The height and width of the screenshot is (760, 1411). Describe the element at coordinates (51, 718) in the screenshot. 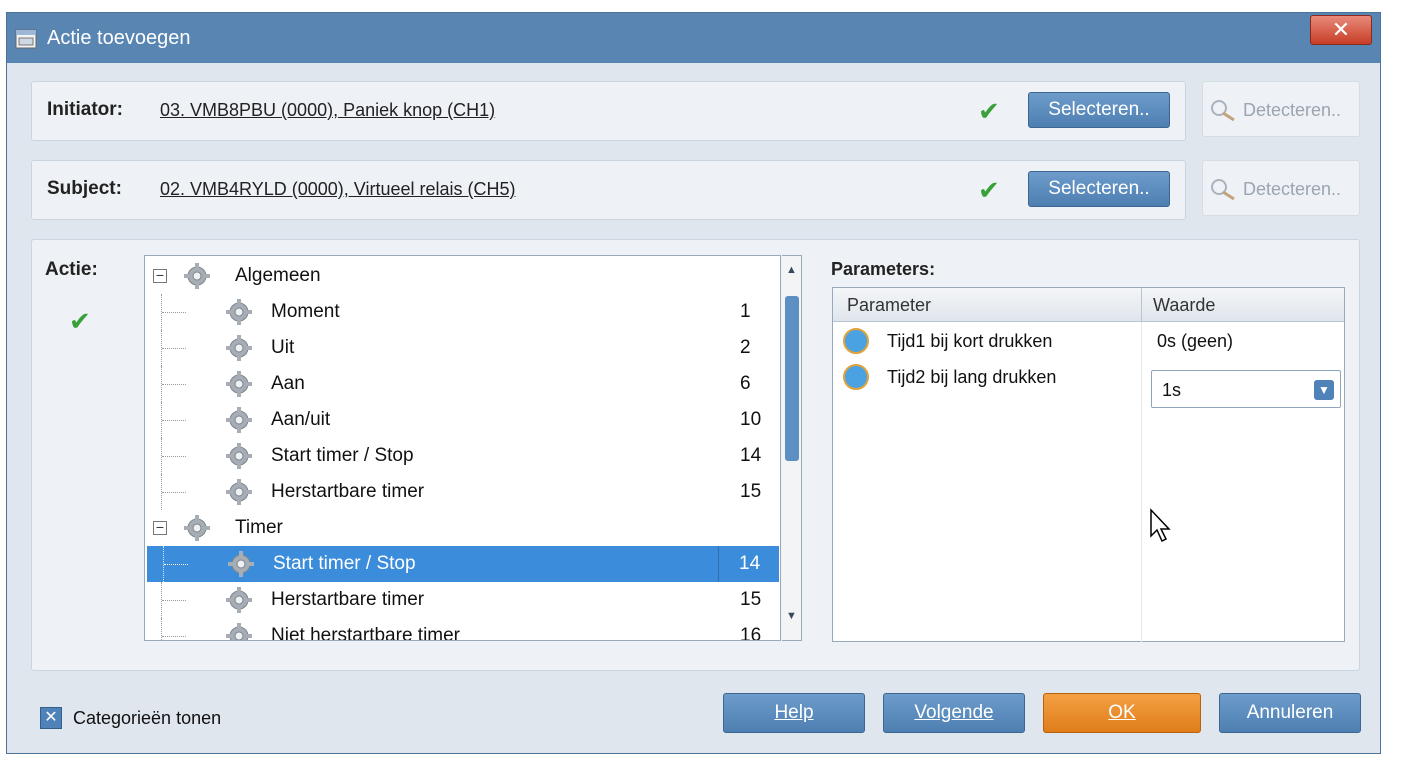

I see `show-categories-checkbox: ✕` at that location.